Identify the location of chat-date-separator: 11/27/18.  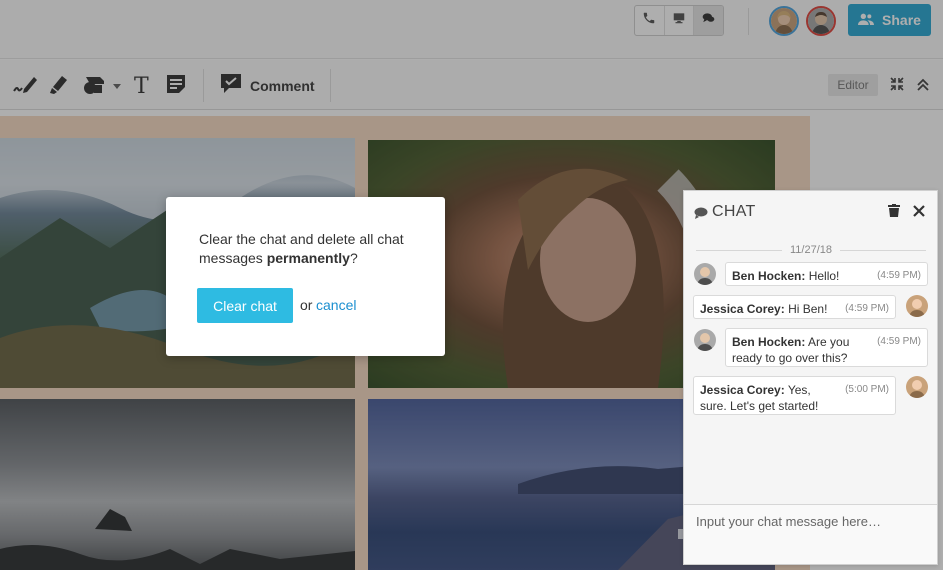
(811, 250).